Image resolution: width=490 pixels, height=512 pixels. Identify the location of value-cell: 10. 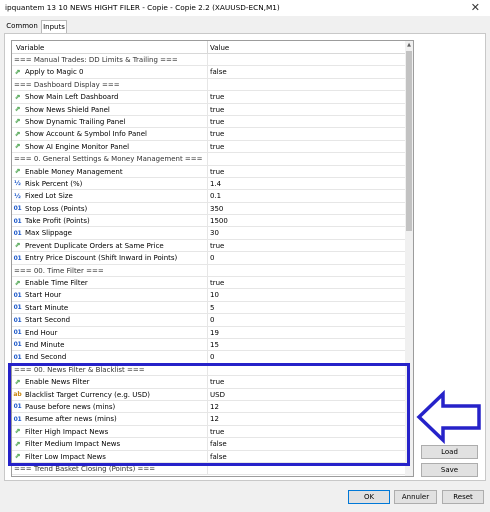
(306, 295).